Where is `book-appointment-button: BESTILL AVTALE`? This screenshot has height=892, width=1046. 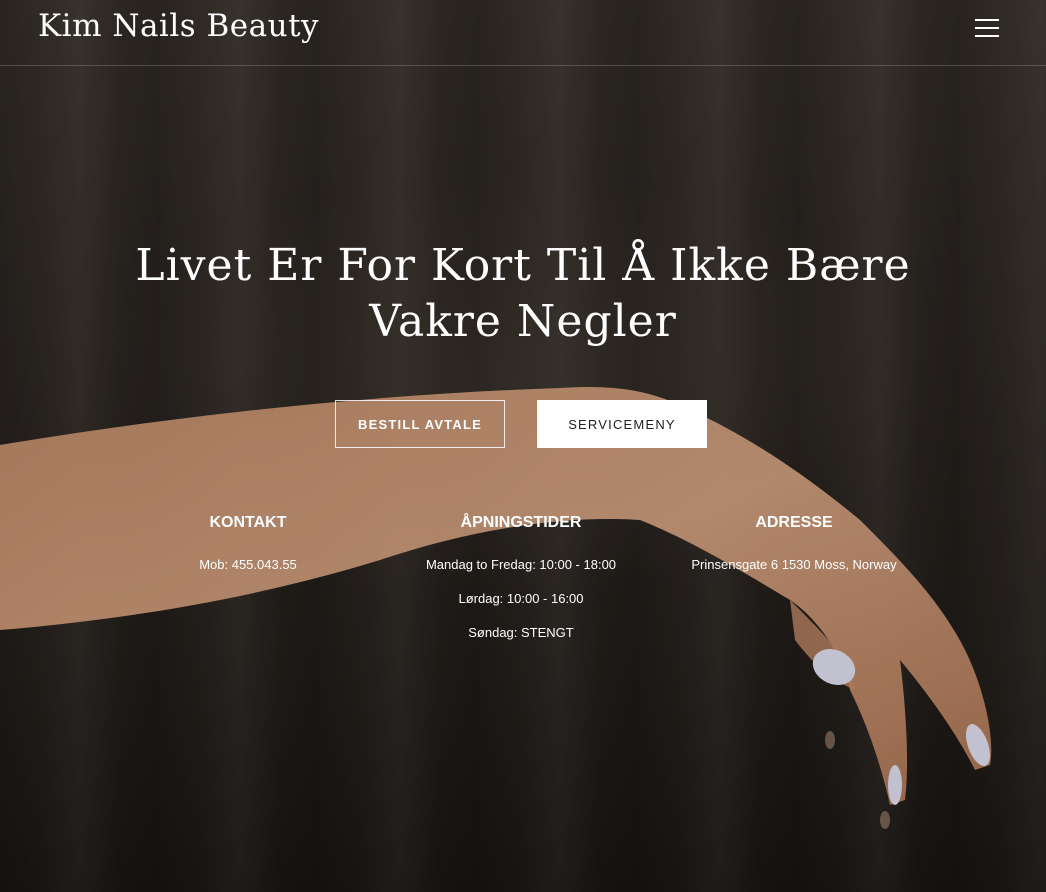
book-appointment-button: BESTILL AVTALE is located at coordinates (420, 424).